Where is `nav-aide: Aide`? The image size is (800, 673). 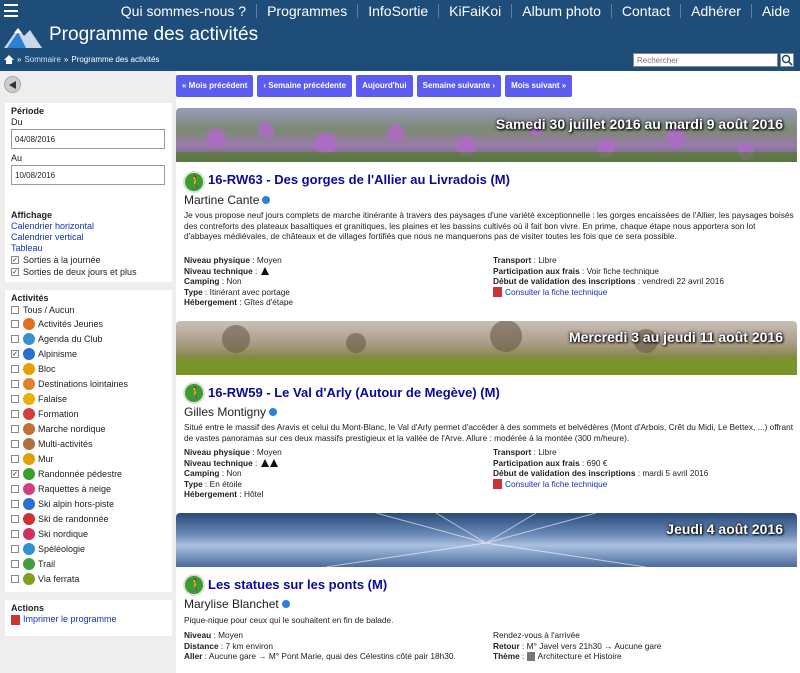
nav-aide: Aide is located at coordinates (775, 11).